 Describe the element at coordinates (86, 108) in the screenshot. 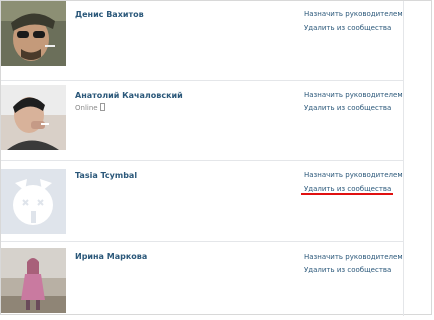

I see `online-status-text: Online` at that location.